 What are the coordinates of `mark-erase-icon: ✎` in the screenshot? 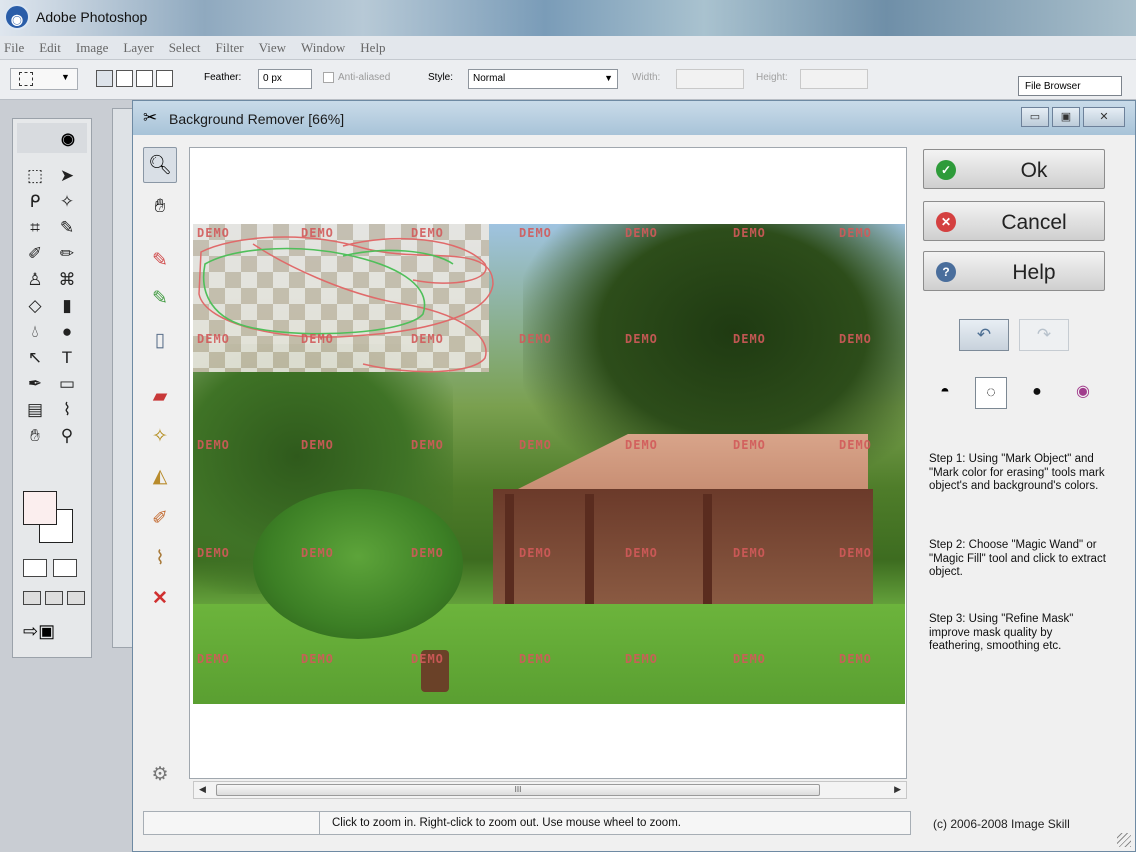 It's located at (160, 299).